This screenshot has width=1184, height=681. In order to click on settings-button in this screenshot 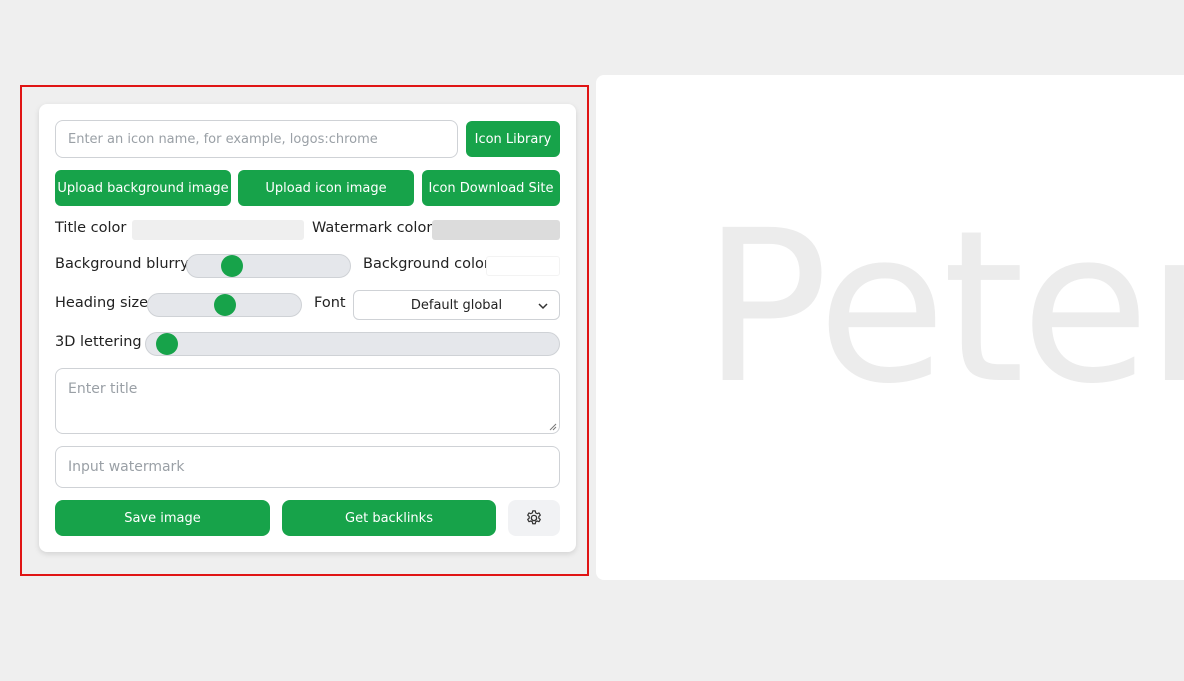, I will do `click(534, 518)`.